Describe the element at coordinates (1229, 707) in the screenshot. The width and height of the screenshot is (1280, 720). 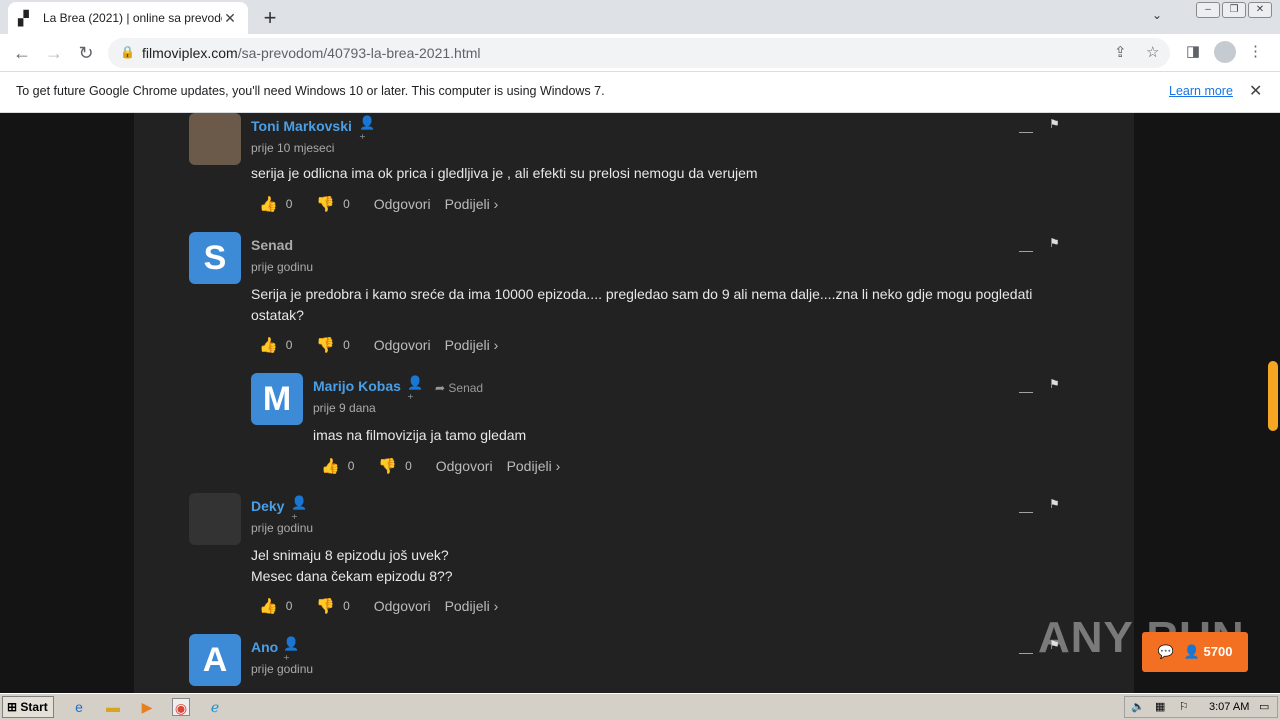
I see `clock: 3:07 AM` at that location.